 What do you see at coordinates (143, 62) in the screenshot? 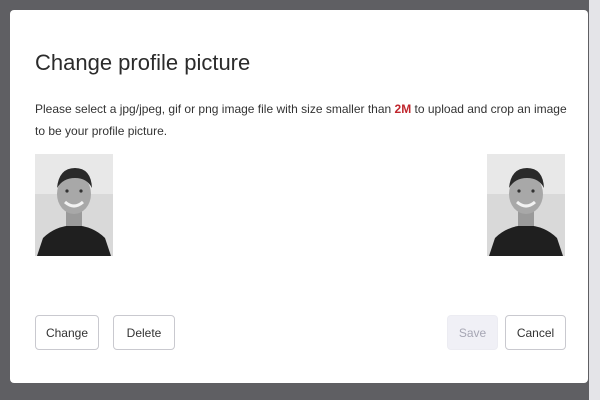
I see `dialog-title: Change profile picture` at bounding box center [143, 62].